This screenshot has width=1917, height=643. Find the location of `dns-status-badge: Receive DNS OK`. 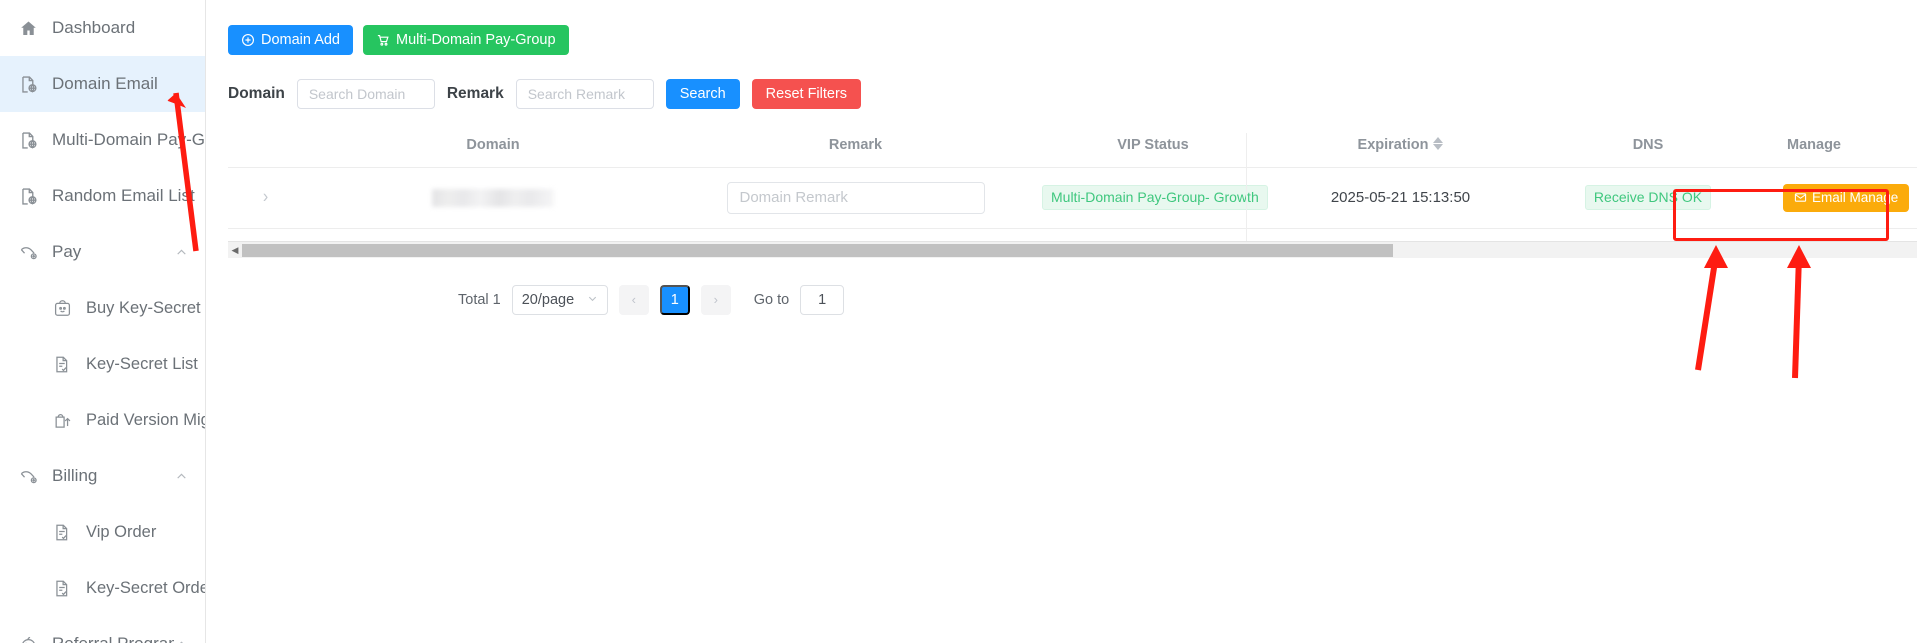

dns-status-badge: Receive DNS OK is located at coordinates (1648, 197).